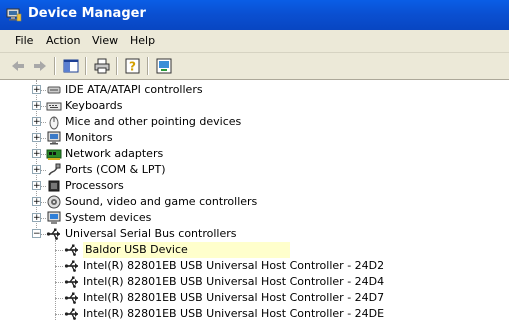 The width and height of the screenshot is (509, 324). What do you see at coordinates (164, 66) in the screenshot?
I see `computer-properties-icon` at bounding box center [164, 66].